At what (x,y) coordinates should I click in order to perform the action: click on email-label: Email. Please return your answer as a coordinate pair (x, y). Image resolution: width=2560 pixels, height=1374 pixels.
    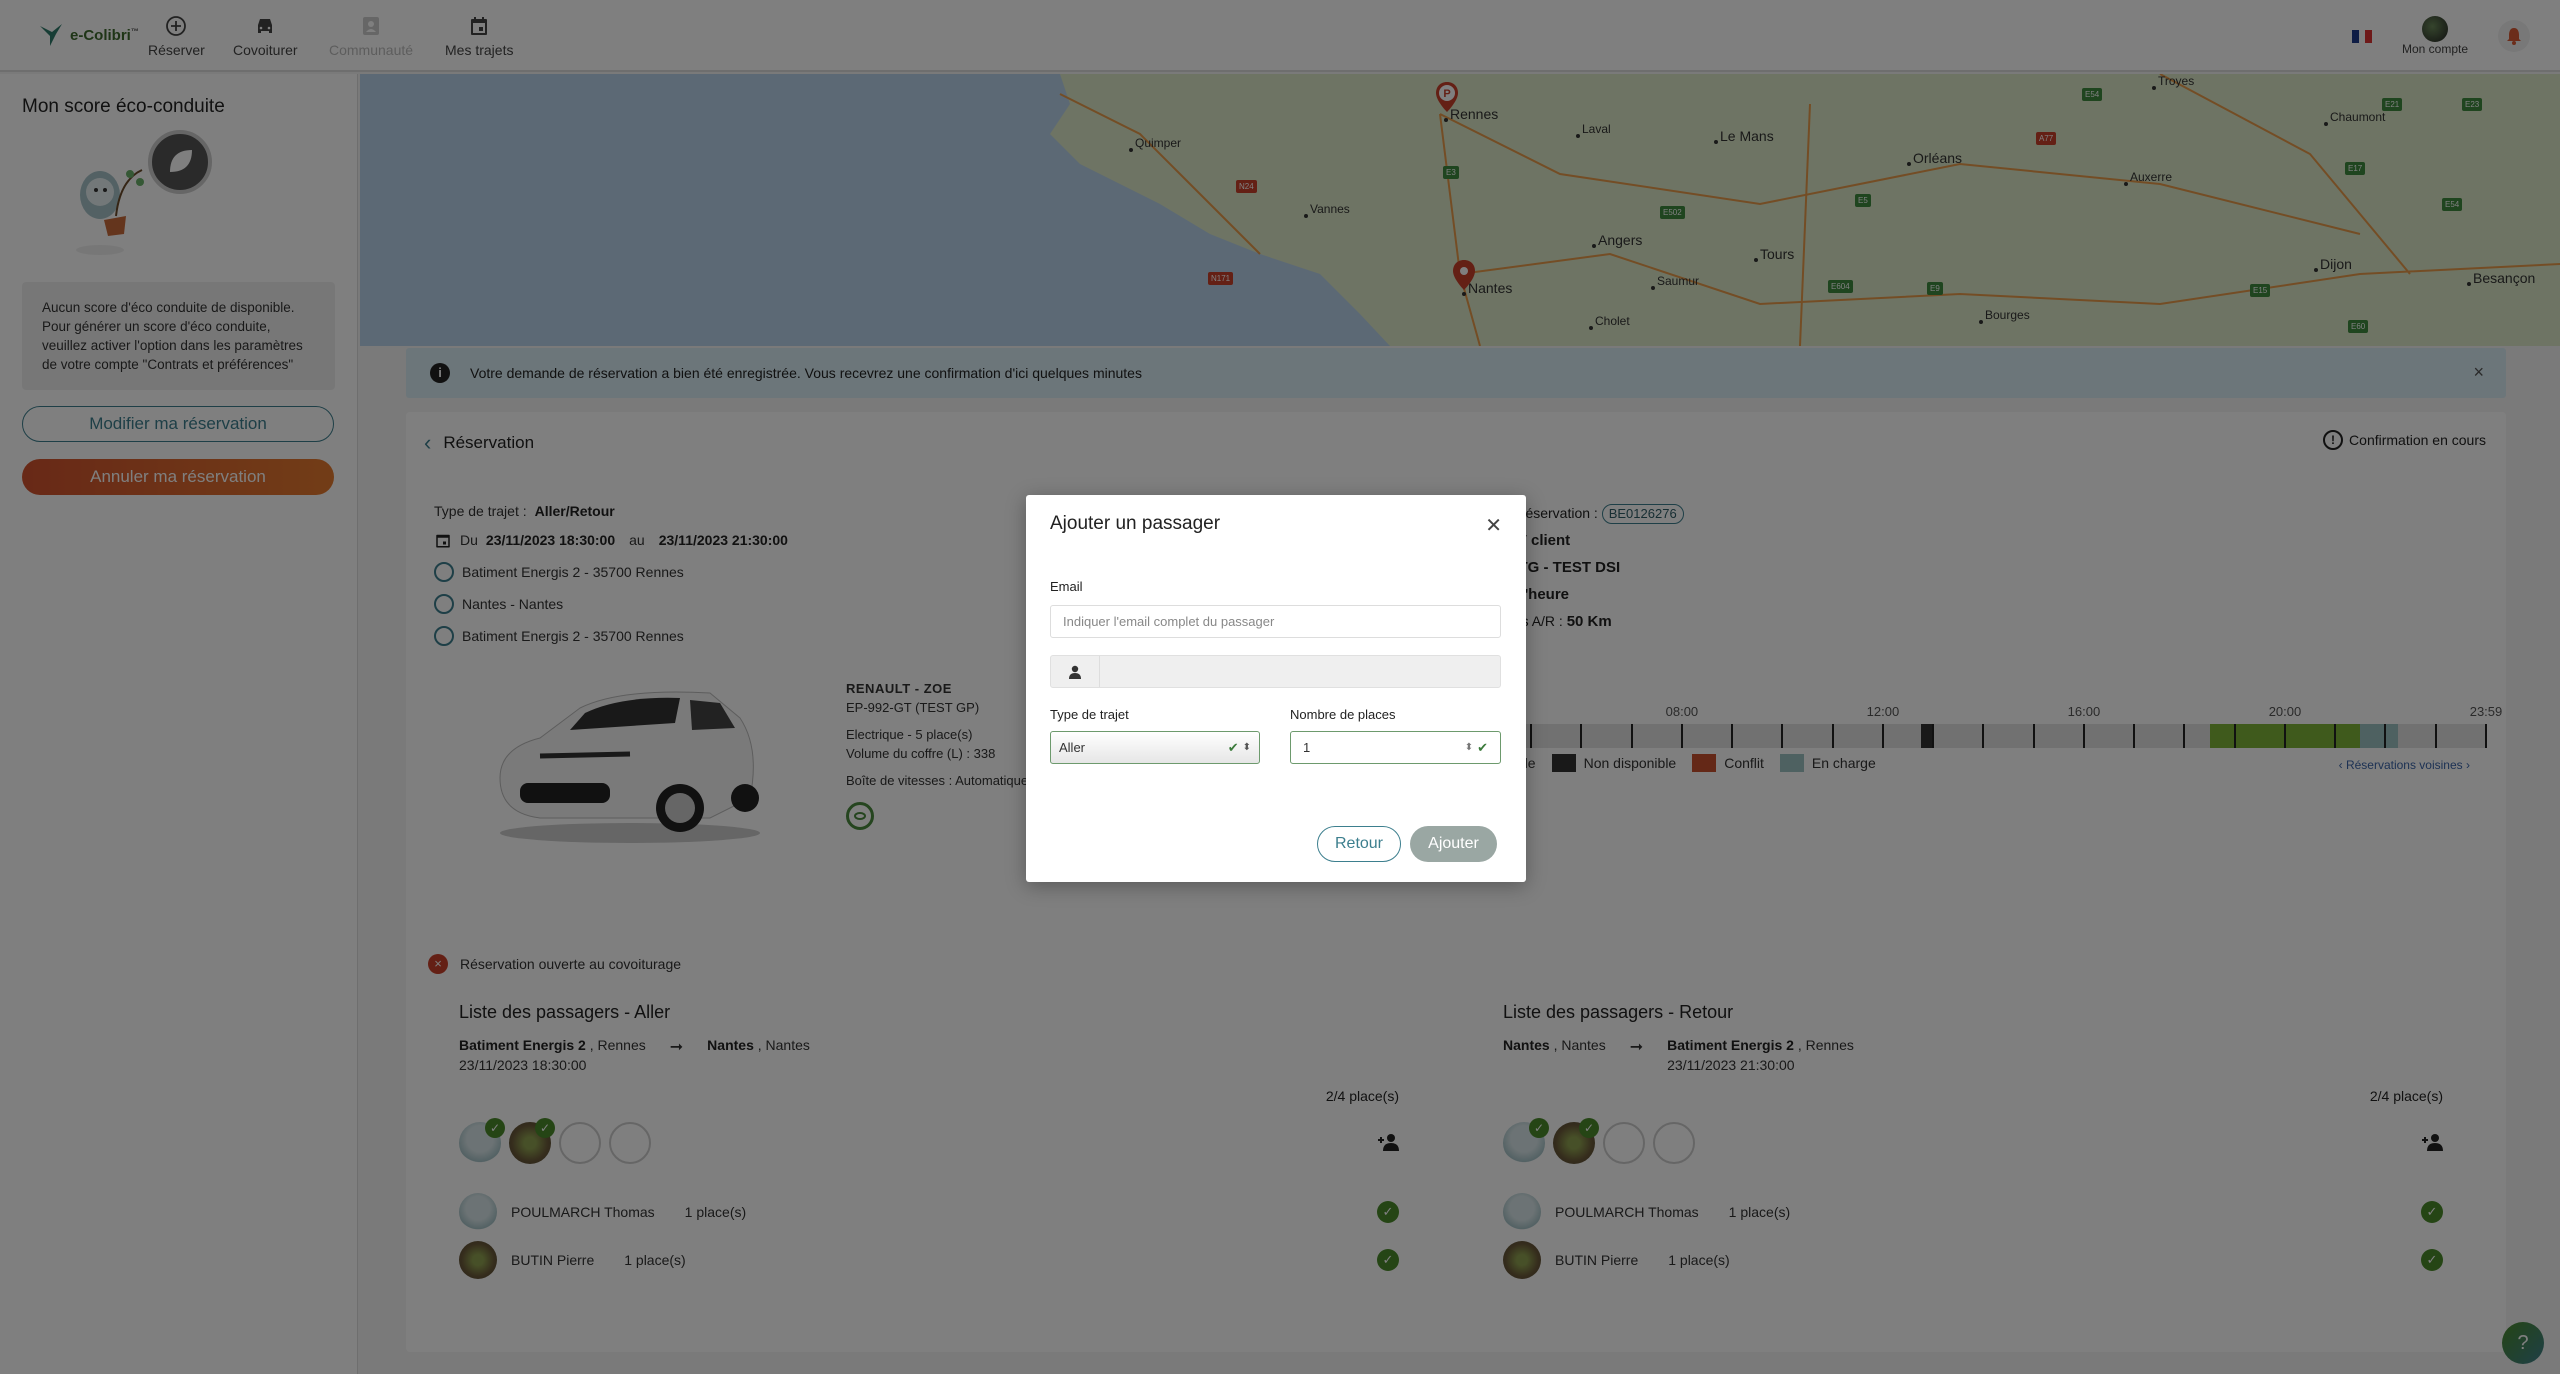
    Looking at the image, I should click on (1066, 586).